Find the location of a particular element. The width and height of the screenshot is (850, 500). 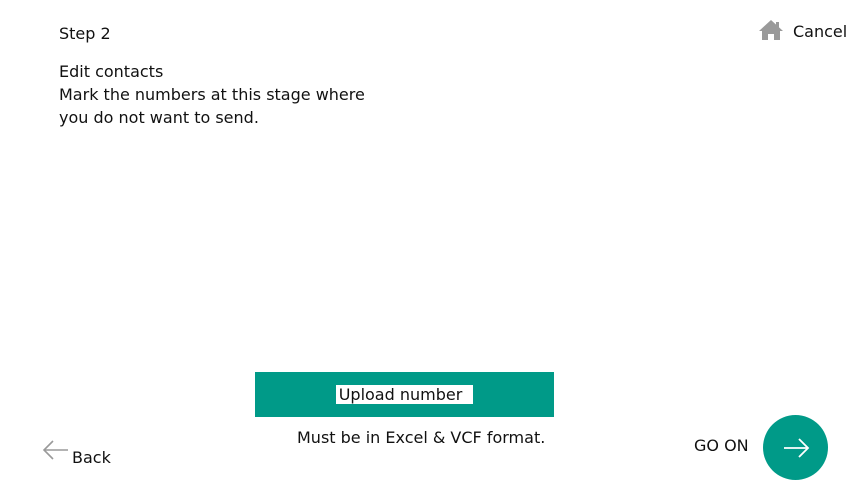

instruction-line: Mark the numbers at this stage where is located at coordinates (212, 94).